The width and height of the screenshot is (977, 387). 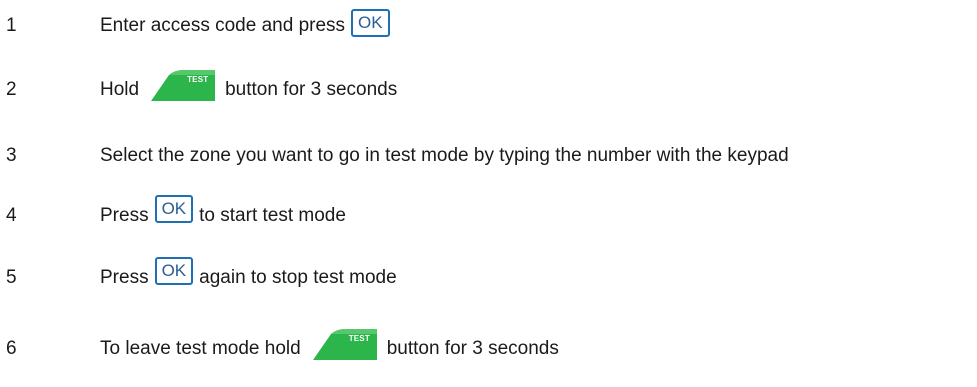 I want to click on step-text-before: To leave test mode hold, so click(x=200, y=348).